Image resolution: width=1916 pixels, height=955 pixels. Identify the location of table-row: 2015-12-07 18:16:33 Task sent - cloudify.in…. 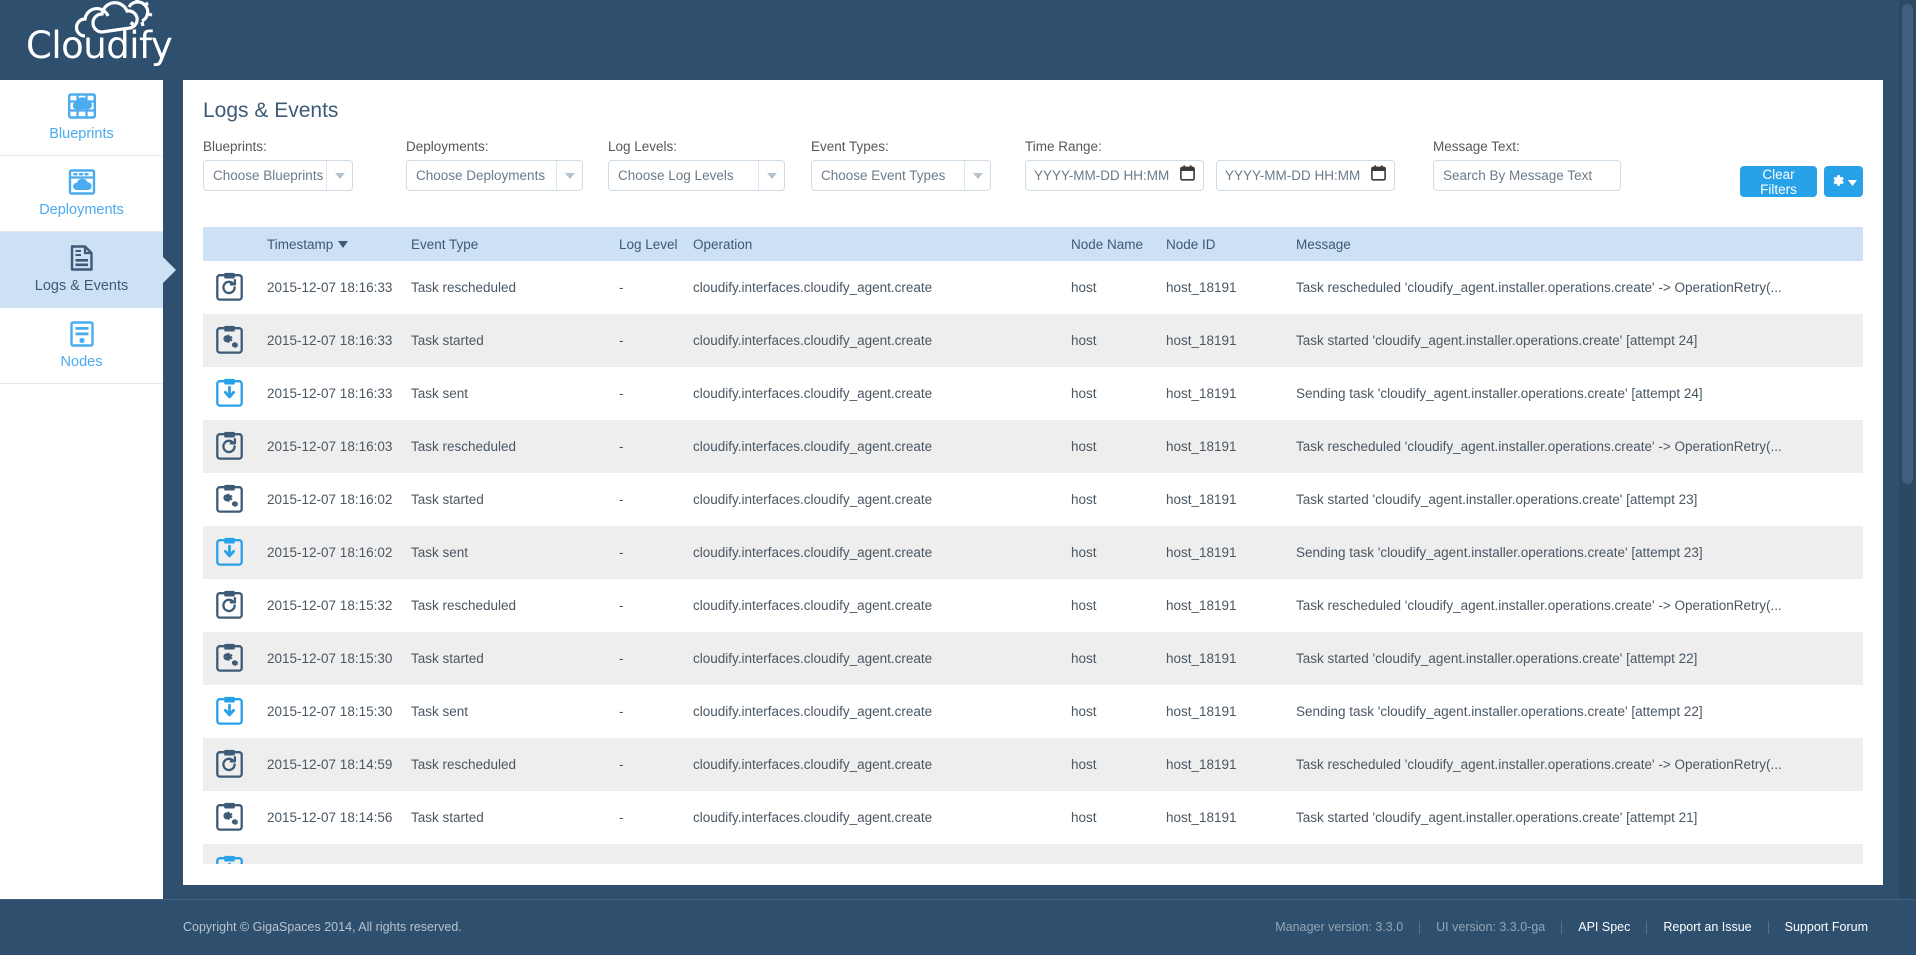
(1033, 393).